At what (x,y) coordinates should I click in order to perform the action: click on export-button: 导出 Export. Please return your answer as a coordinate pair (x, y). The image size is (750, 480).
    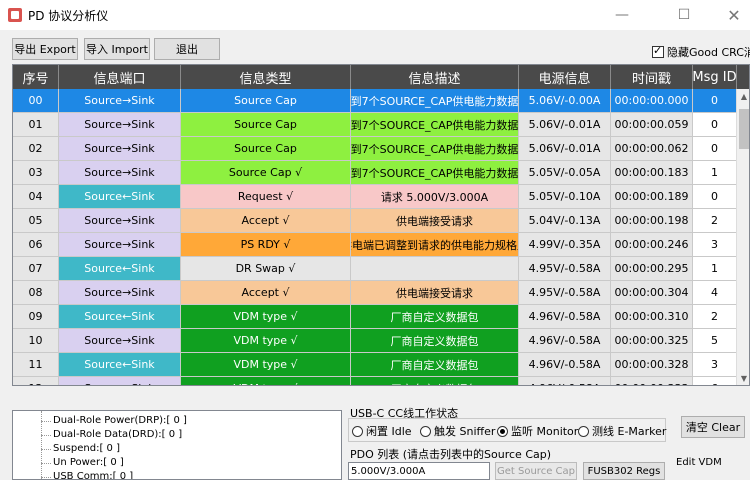
    Looking at the image, I should click on (45, 49).